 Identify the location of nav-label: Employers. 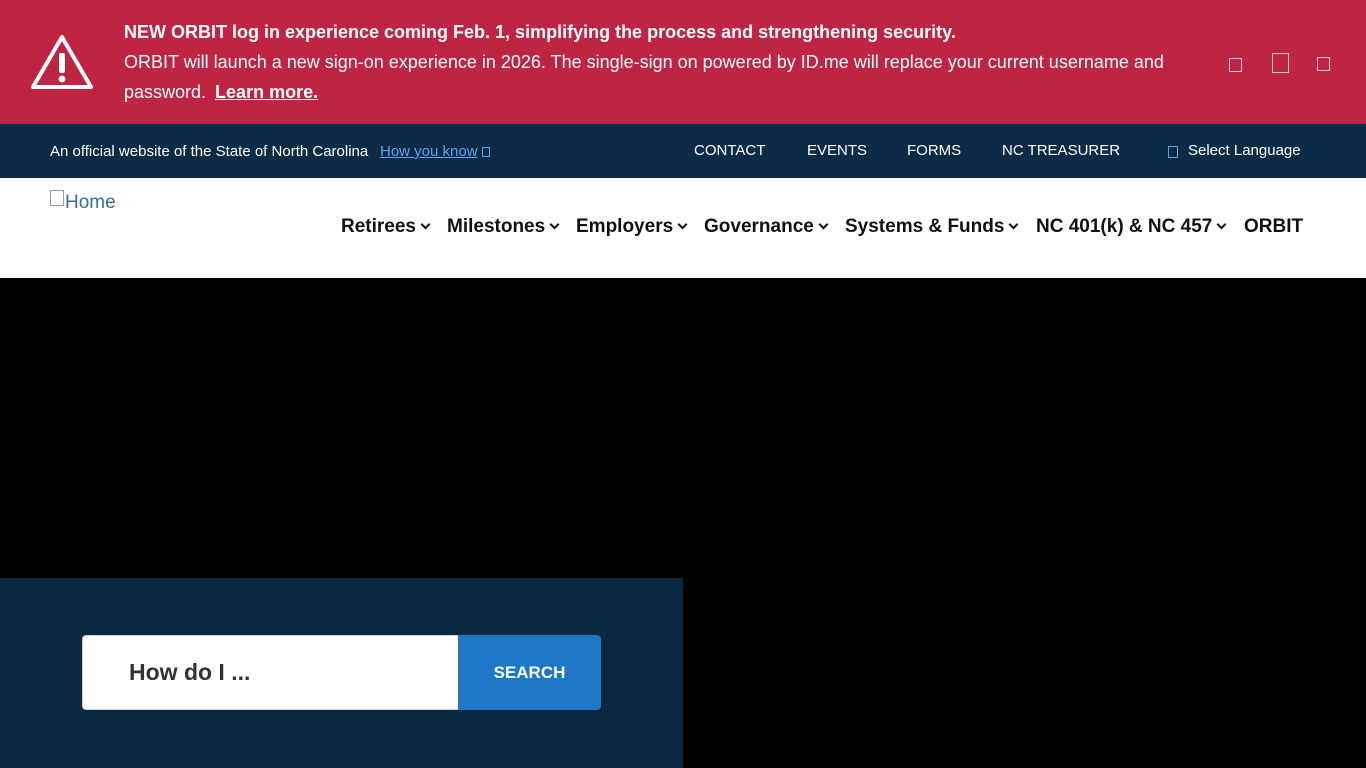
(625, 226).